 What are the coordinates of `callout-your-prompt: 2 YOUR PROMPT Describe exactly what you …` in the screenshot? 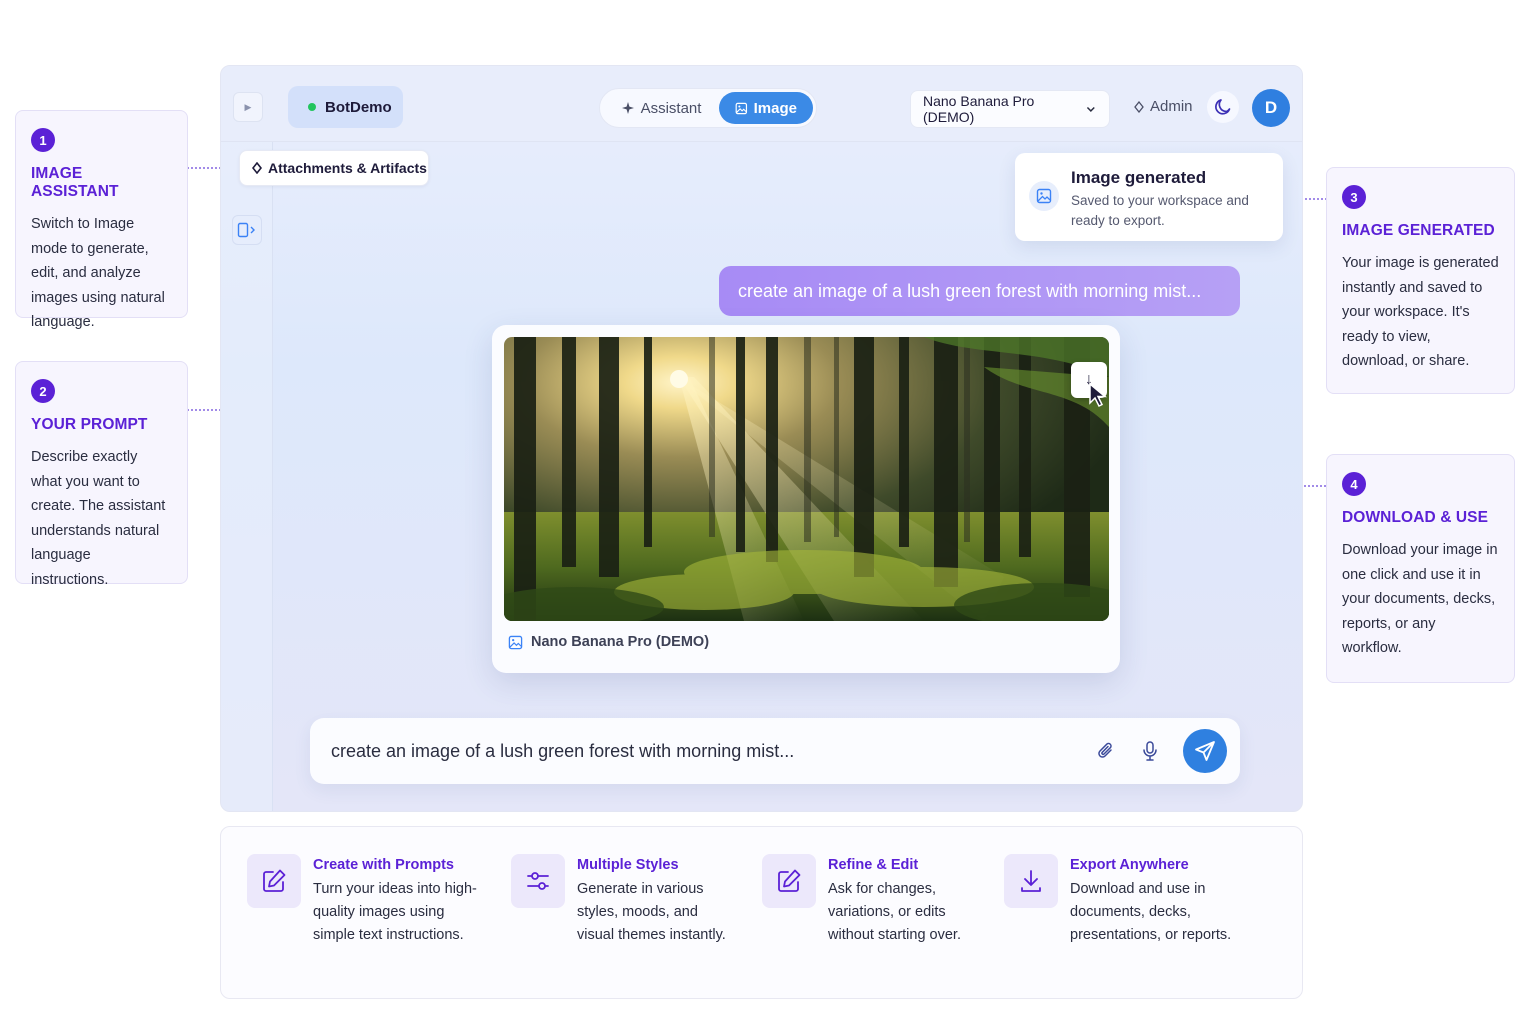 It's located at (101, 474).